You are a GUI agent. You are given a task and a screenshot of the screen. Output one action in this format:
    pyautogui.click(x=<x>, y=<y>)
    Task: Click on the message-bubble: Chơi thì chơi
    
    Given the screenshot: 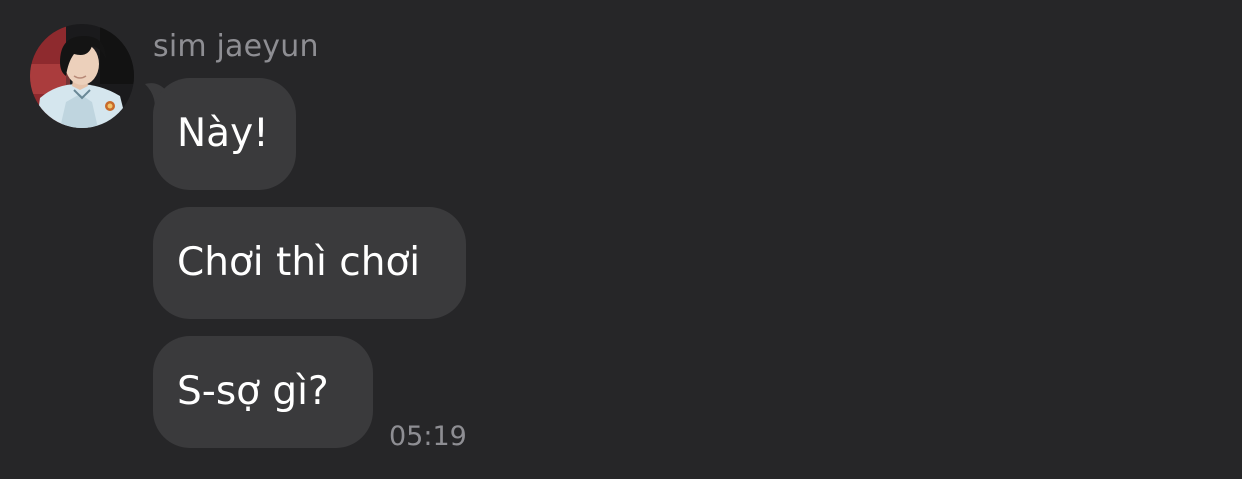 What is the action you would take?
    pyautogui.click(x=309, y=263)
    